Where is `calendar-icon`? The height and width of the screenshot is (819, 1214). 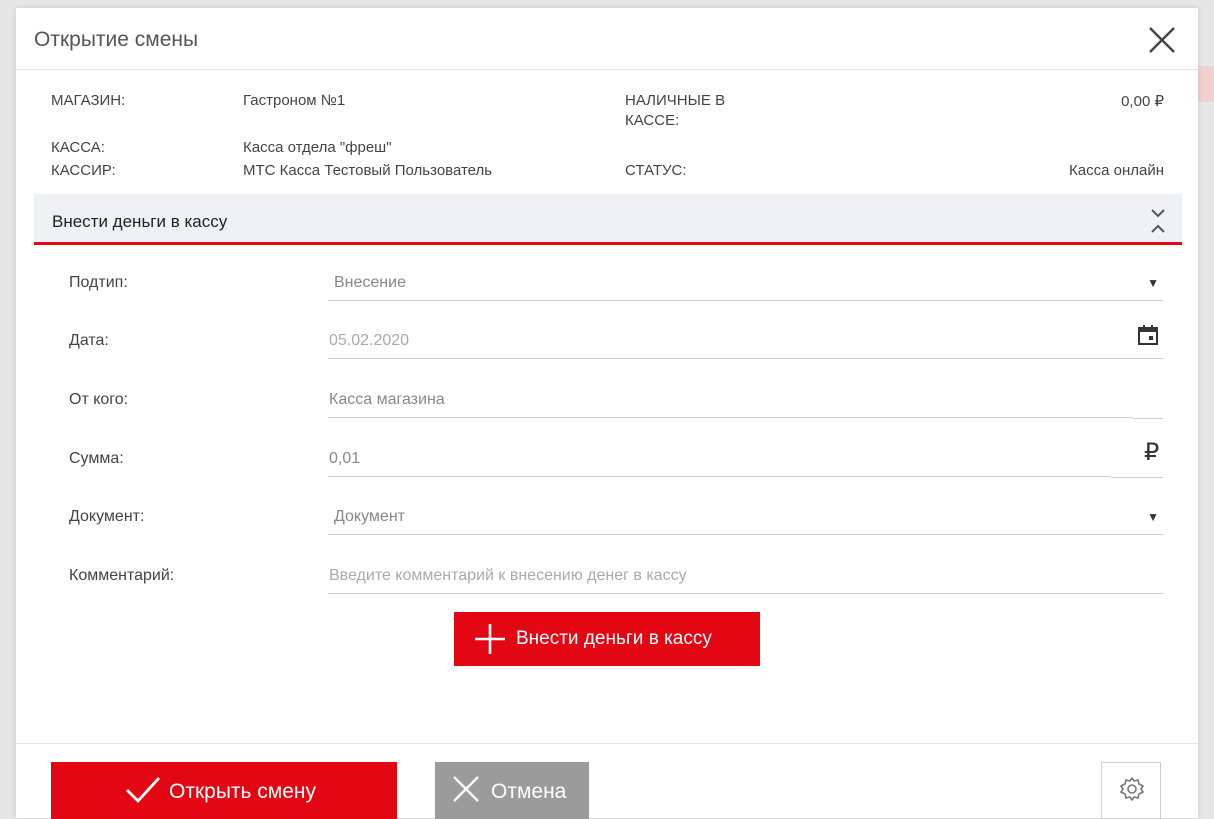 calendar-icon is located at coordinates (1148, 335).